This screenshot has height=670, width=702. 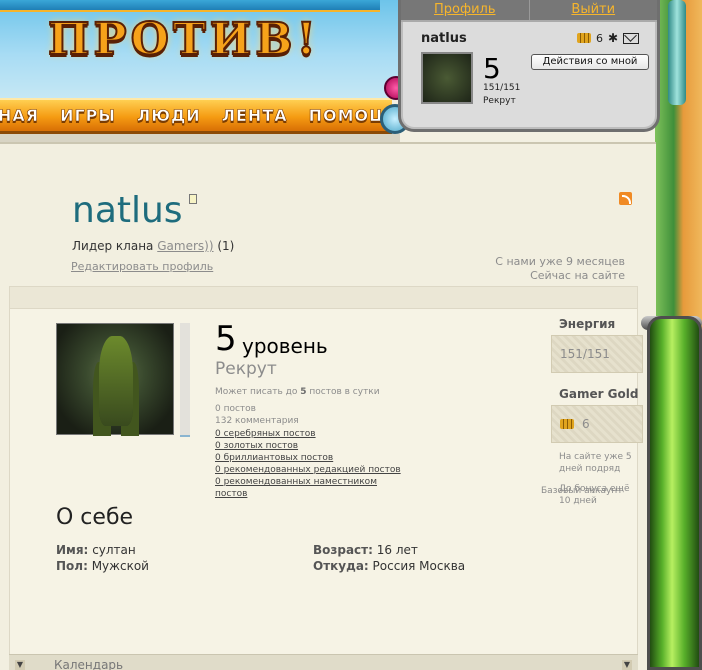 I want to click on membership-info: С нами уже 9 месяцев Сейчас на сайте, so click(x=560, y=269).